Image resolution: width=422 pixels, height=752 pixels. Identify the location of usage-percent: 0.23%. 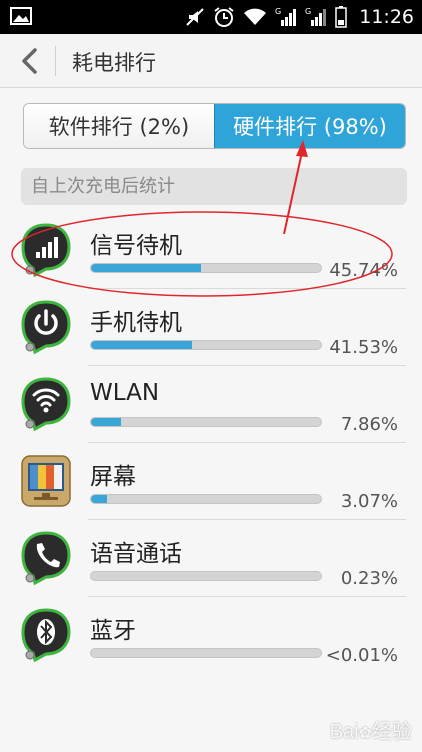
(369, 578).